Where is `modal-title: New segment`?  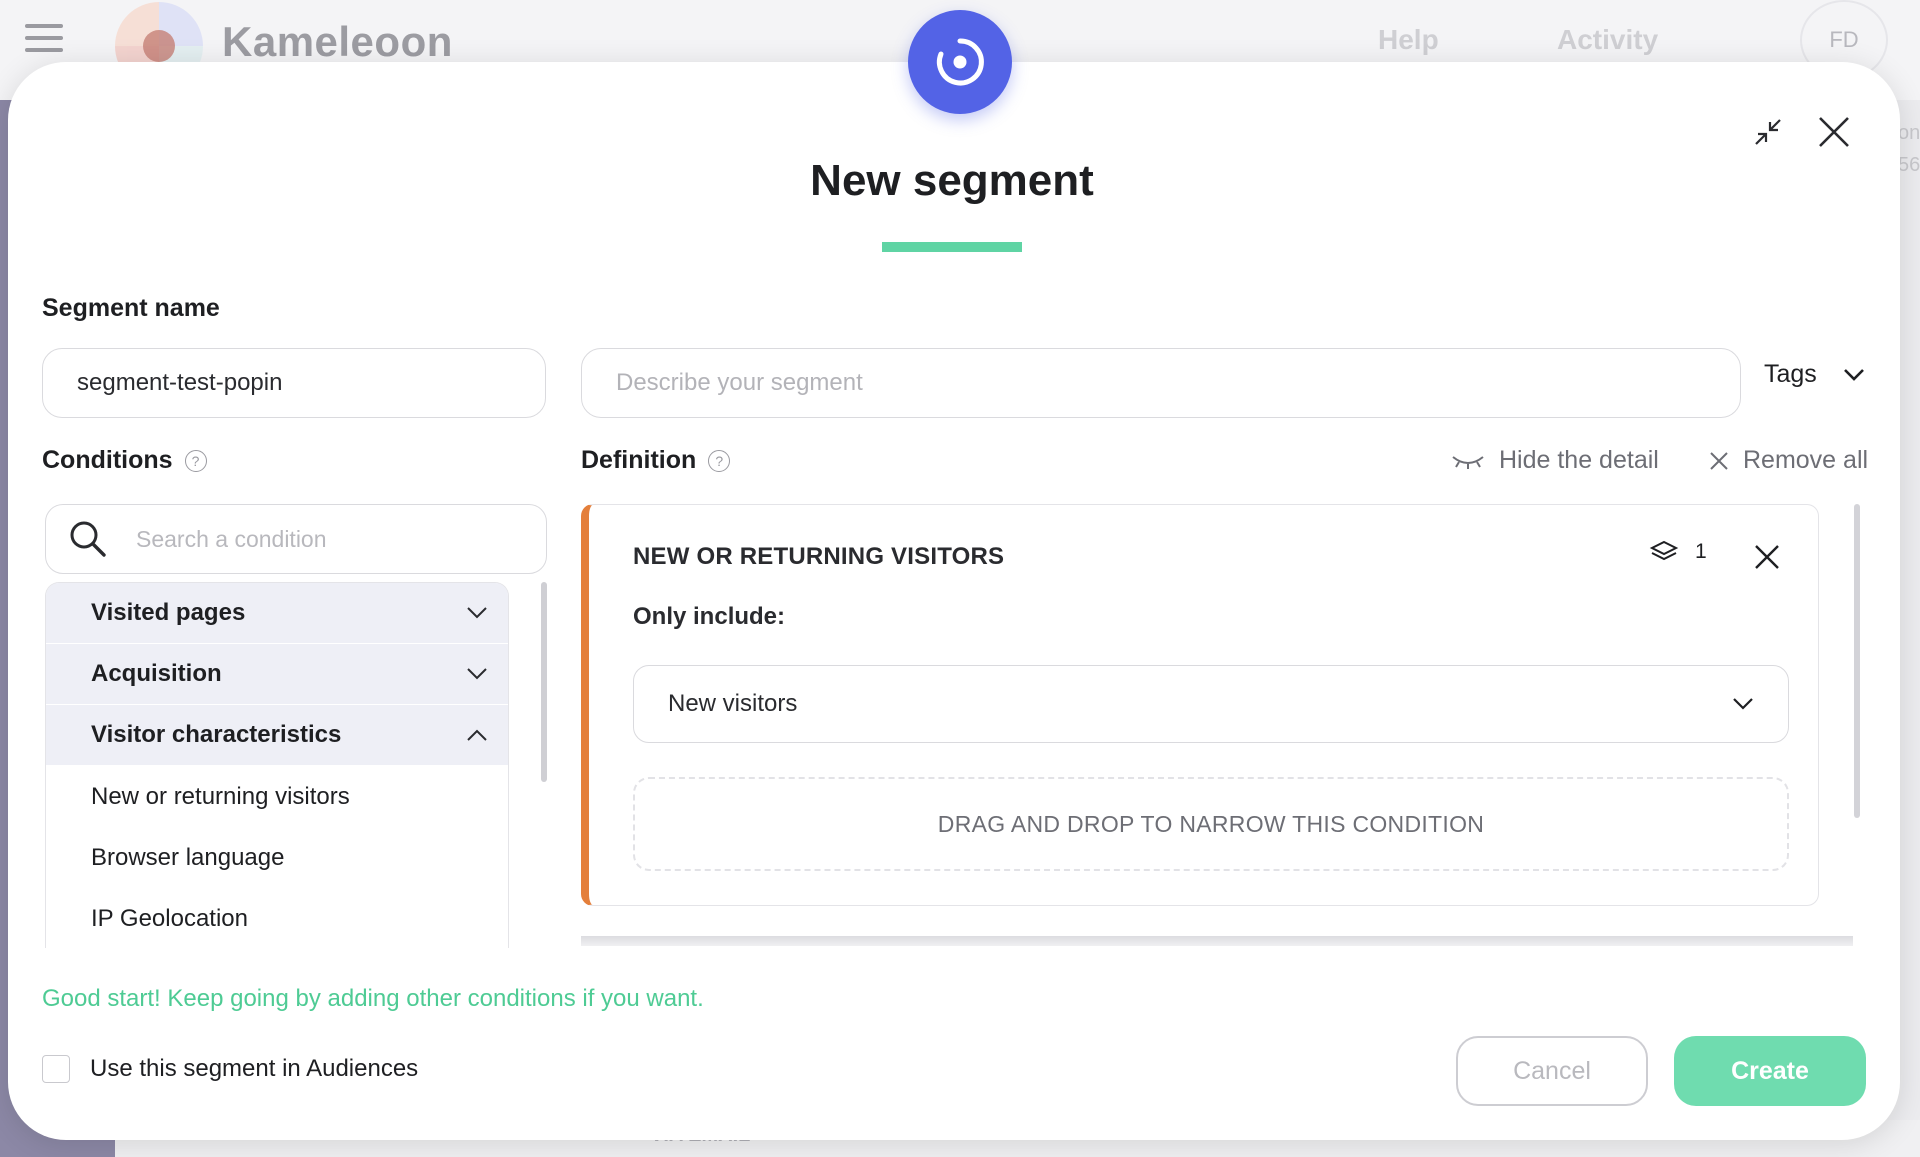
modal-title: New segment is located at coordinates (952, 180).